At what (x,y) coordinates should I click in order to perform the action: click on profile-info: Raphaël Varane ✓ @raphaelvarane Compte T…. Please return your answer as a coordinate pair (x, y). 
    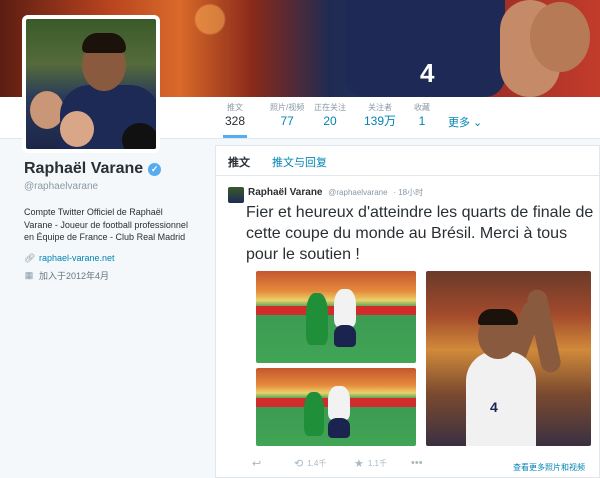
    Looking at the image, I should click on (114, 223).